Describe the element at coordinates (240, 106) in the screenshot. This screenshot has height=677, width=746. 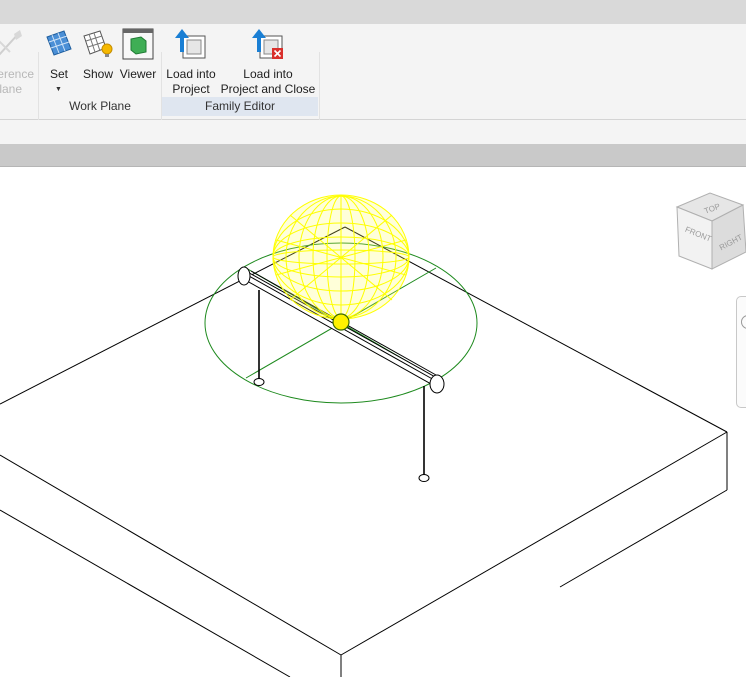
I see `panel-label-family-editor: Family Editor` at that location.